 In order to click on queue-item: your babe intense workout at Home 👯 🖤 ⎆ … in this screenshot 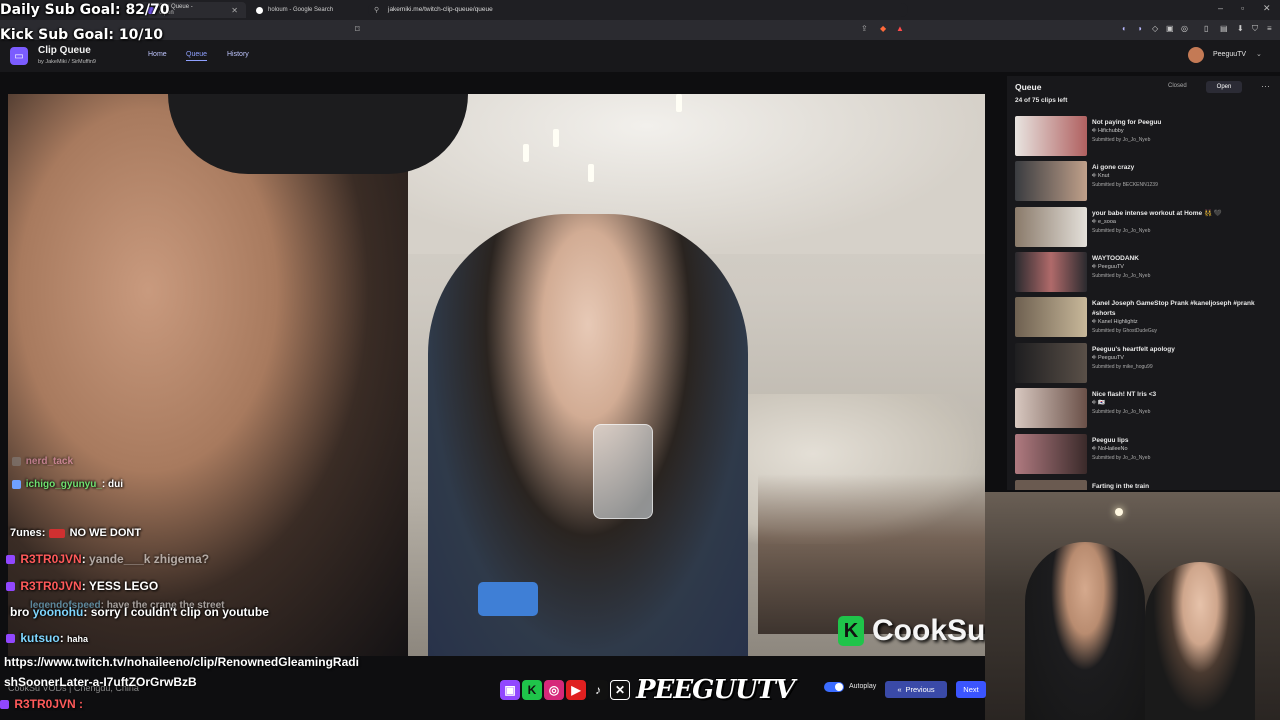, I will do `click(1144, 228)`.